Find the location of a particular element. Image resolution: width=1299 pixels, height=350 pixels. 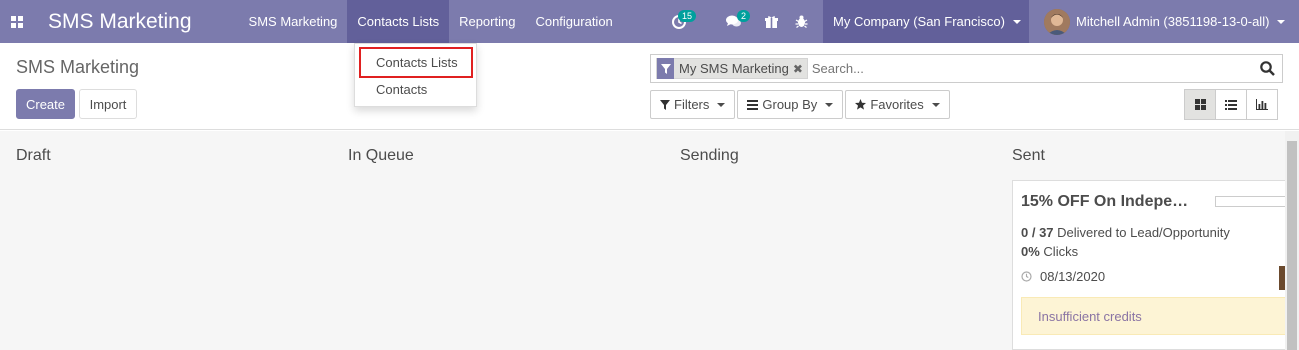

favorites-button: Favorites is located at coordinates (897, 104).